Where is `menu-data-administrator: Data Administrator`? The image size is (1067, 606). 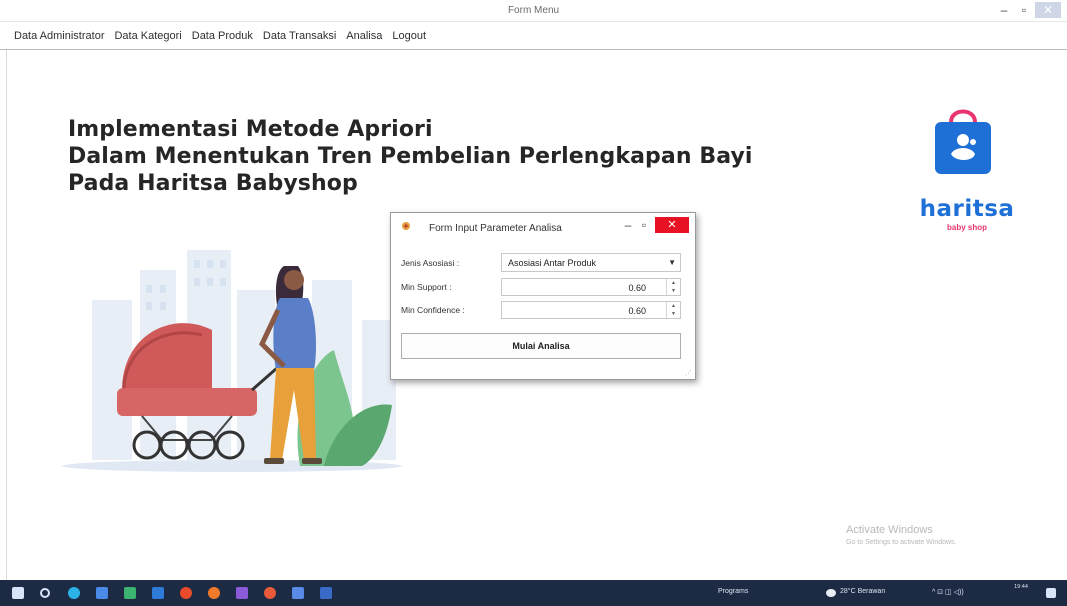 menu-data-administrator: Data Administrator is located at coordinates (59, 36).